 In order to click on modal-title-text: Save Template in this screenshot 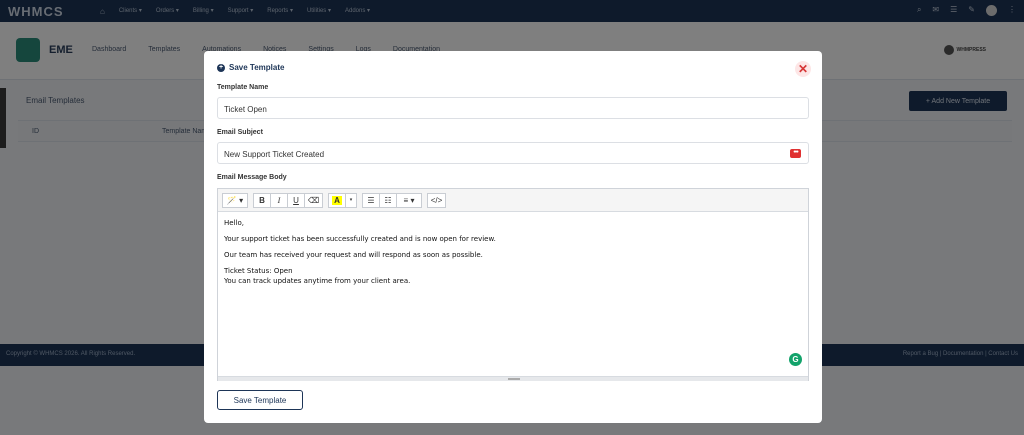, I will do `click(257, 67)`.